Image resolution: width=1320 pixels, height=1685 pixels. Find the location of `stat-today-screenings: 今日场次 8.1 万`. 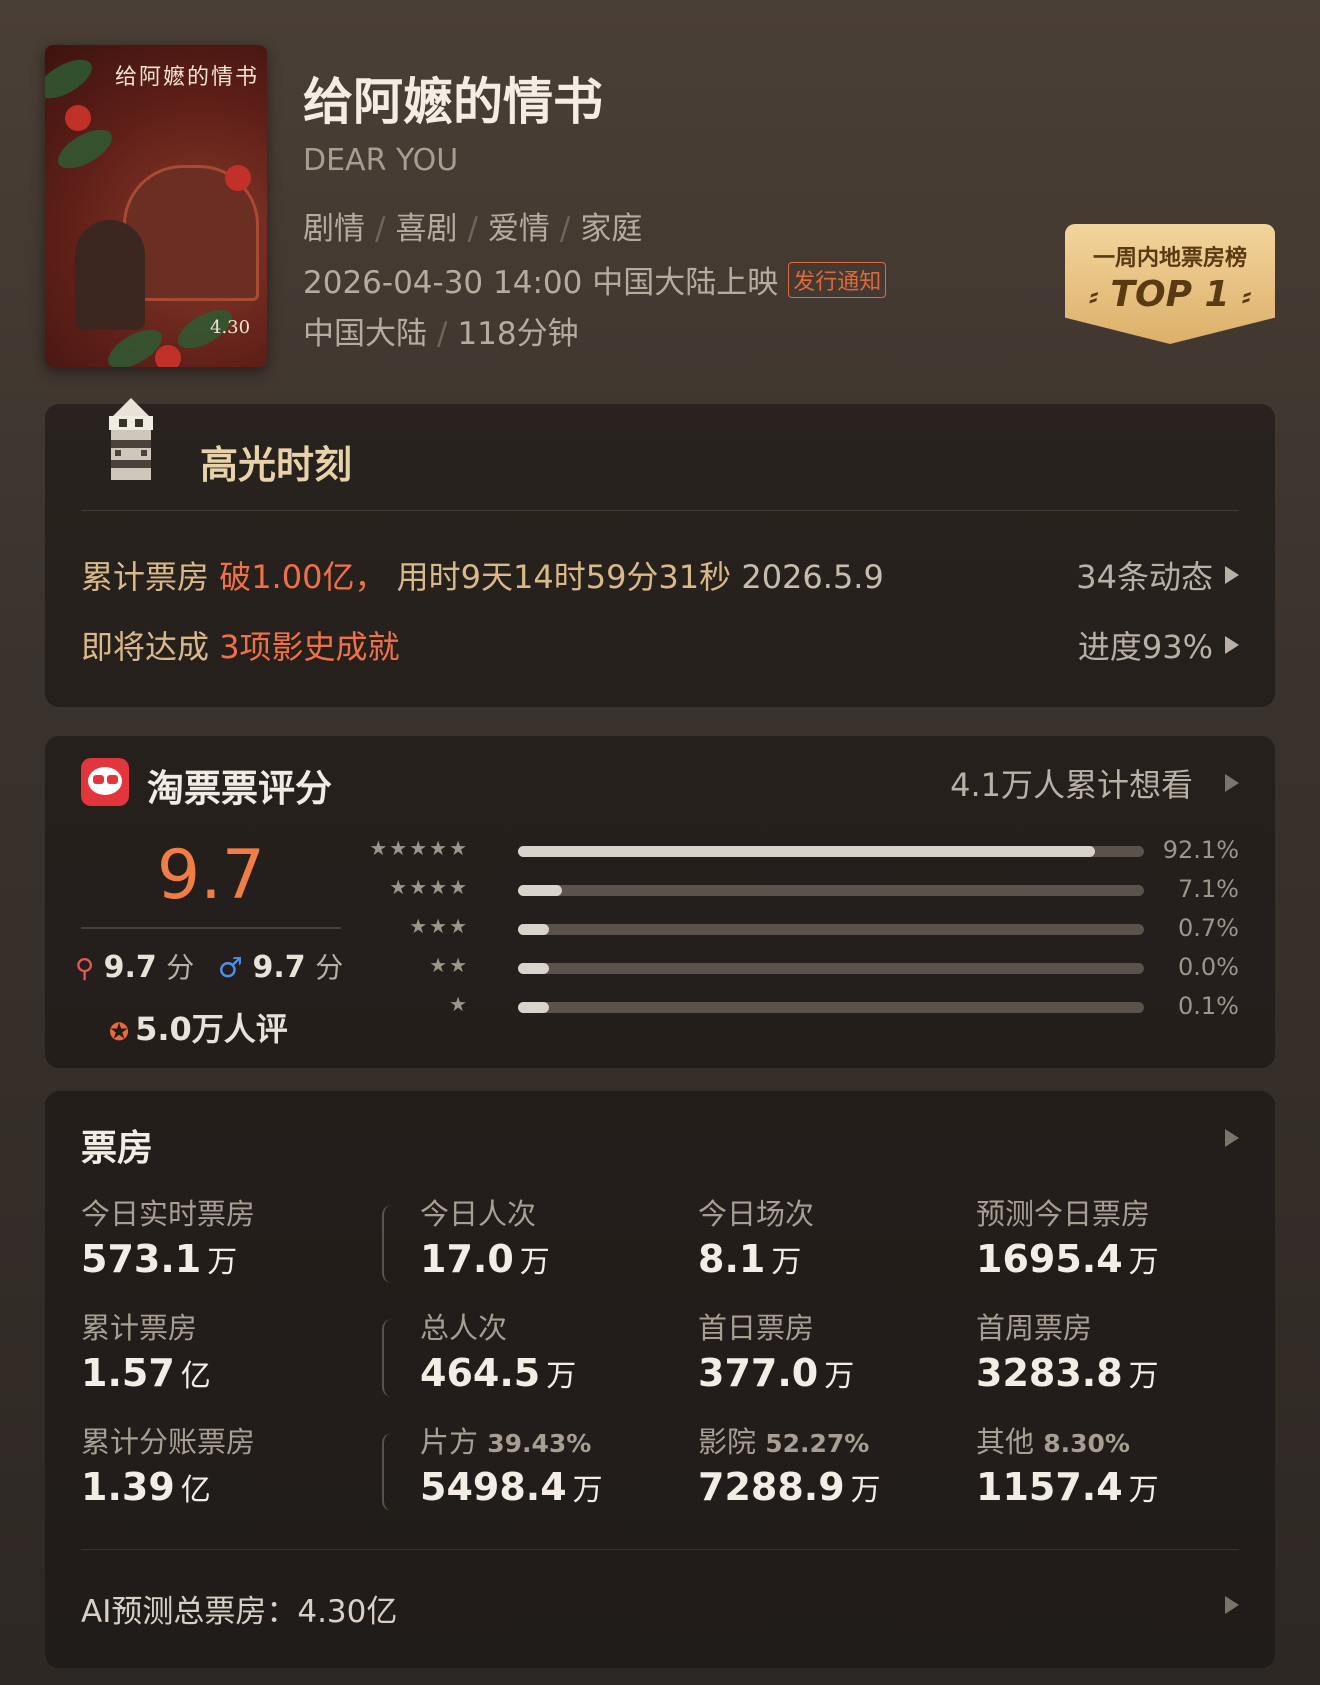

stat-today-screenings: 今日场次 8.1 万 is located at coordinates (756, 1236).